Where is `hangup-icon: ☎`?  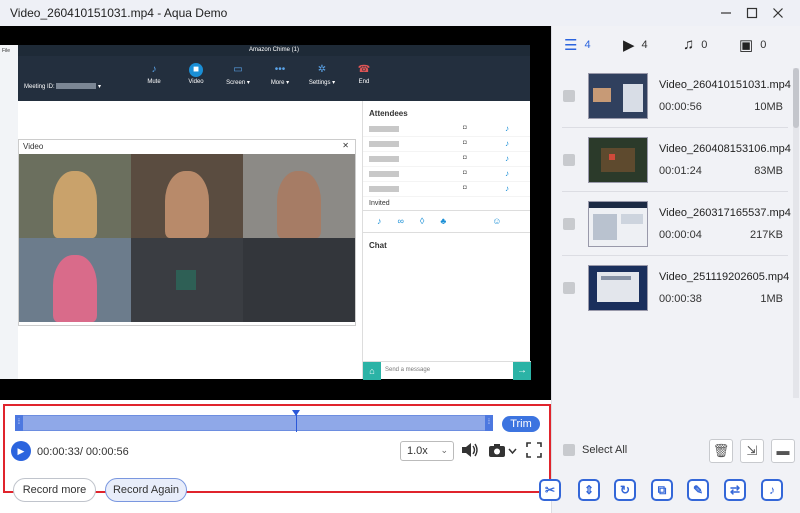 hangup-icon: ☎ is located at coordinates (364, 69).